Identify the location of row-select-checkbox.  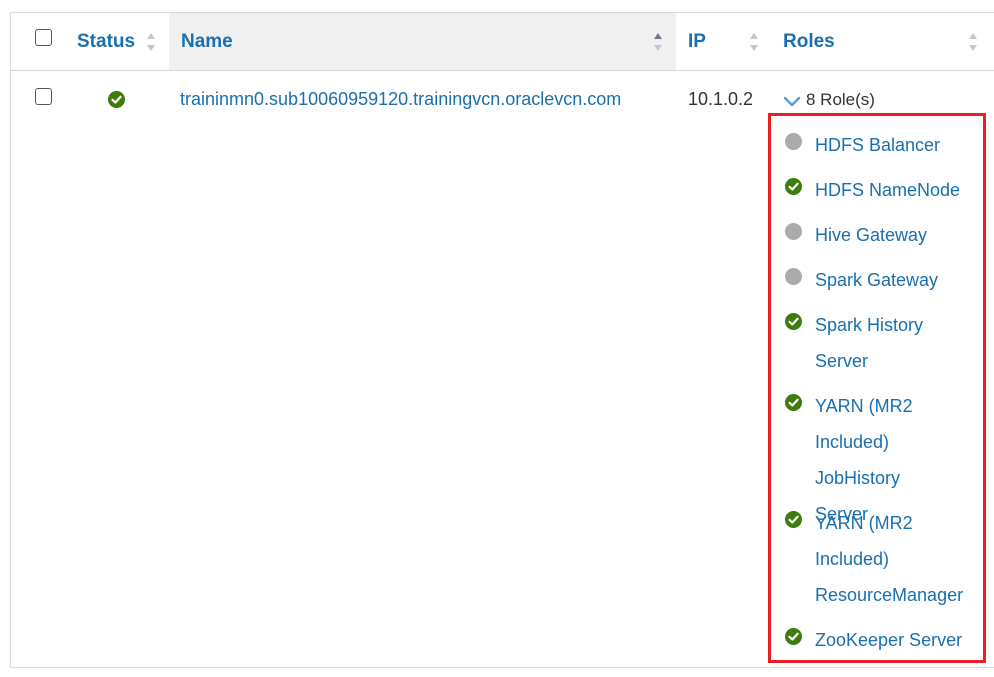
(43, 96).